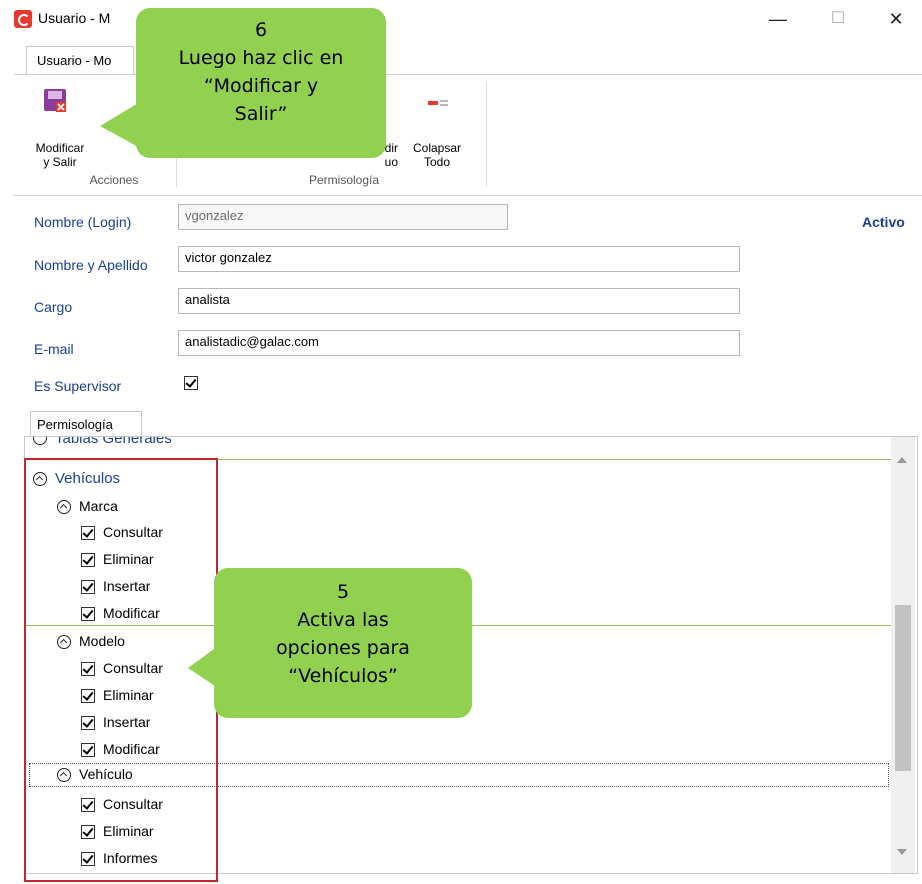 This screenshot has height=884, width=922. I want to click on callout-step-5-text: Activa las opciones para “Vehículos”, so click(343, 648).